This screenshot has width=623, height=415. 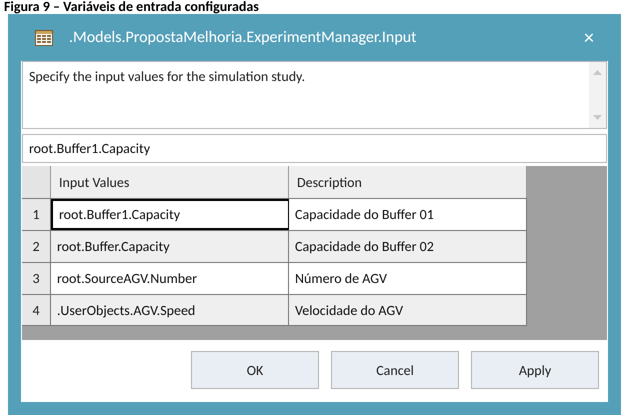 I want to click on dialog-button: Apply, so click(x=535, y=370).